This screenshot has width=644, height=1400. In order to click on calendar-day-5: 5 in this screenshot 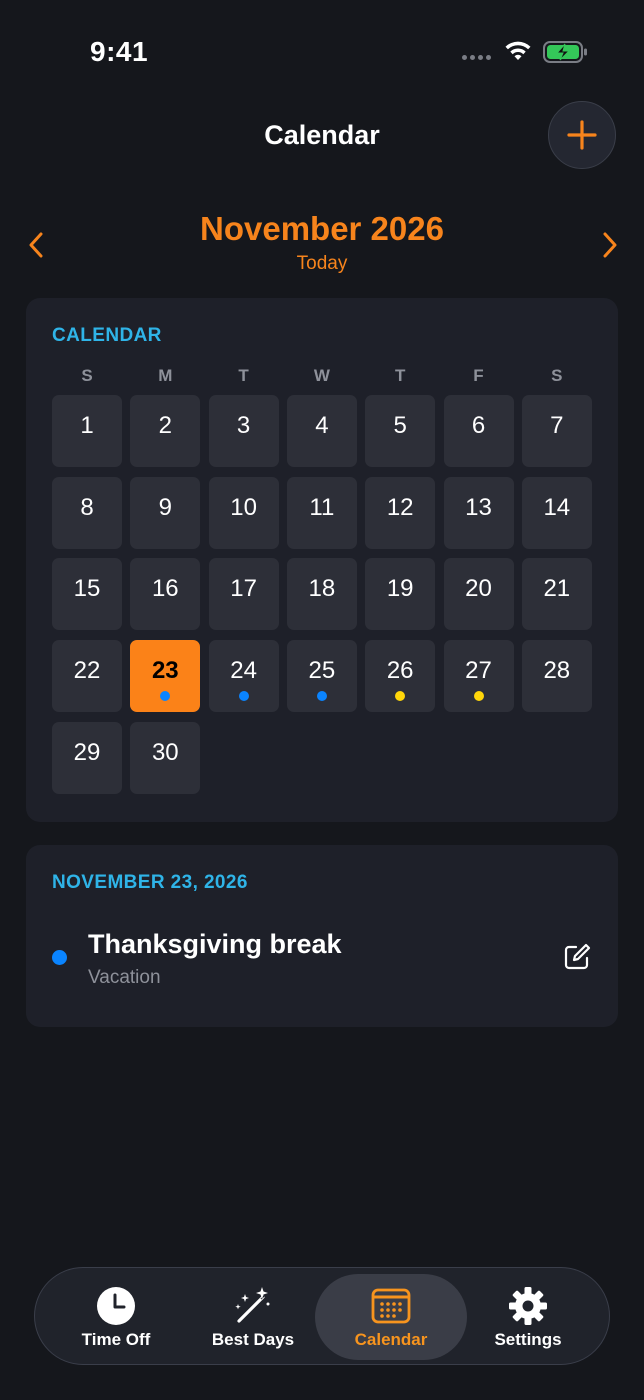, I will do `click(400, 431)`.